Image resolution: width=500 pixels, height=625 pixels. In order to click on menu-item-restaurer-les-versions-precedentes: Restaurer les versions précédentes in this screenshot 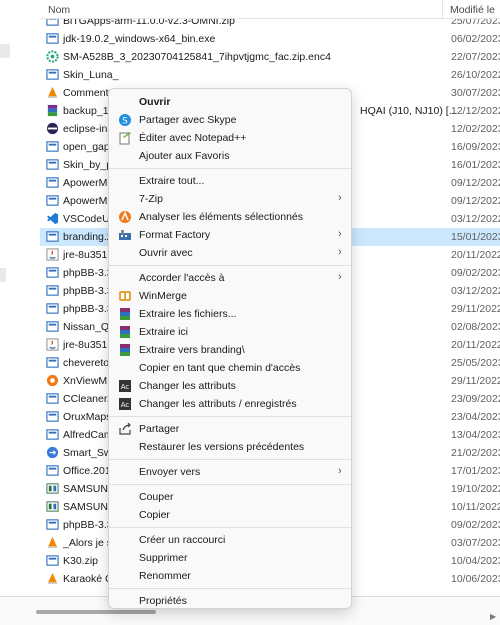, I will do `click(230, 447)`.